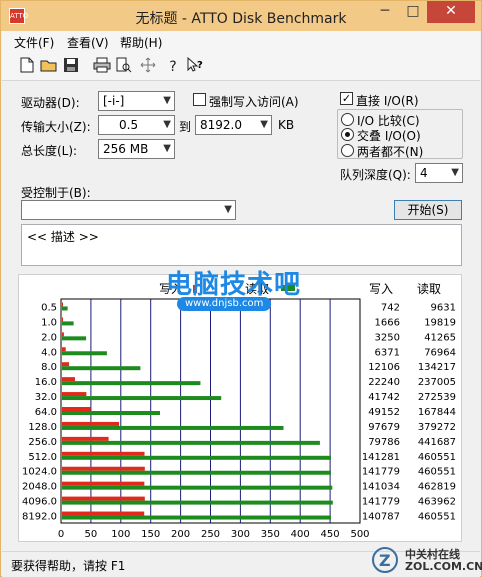  I want to click on transfer-from-select: 0.5 ▼, so click(136, 125).